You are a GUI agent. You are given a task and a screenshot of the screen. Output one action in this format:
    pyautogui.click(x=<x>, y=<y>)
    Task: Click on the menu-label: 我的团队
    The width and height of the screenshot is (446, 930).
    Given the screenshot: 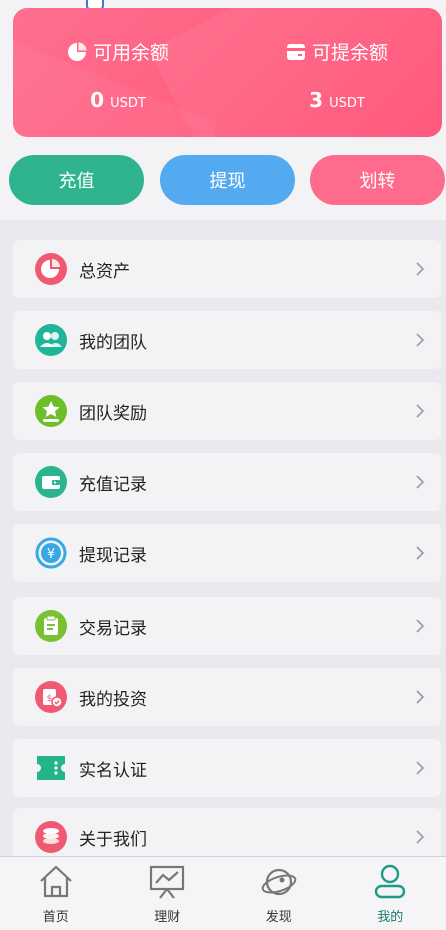 What is the action you would take?
    pyautogui.click(x=113, y=340)
    